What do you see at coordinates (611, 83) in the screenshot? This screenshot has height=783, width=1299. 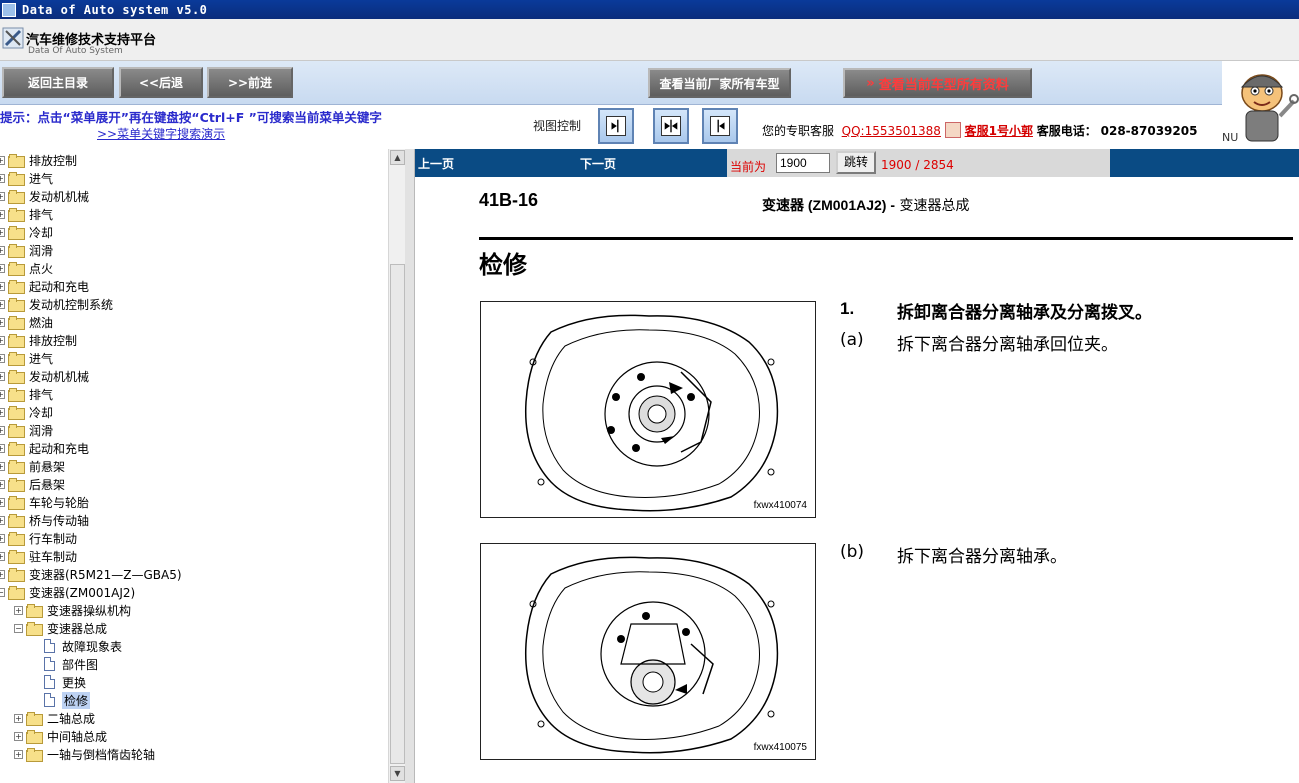 I see `nav-toolbar: 返回主目录 <<后退 >>前进 查看当前厂家所有车型 » 查看当前车型所有资料` at bounding box center [611, 83].